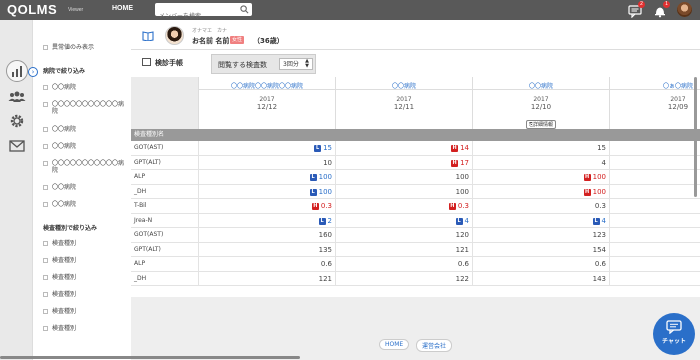 This screenshot has height=360, width=700. I want to click on filter-label: 検査種別, so click(64, 243).